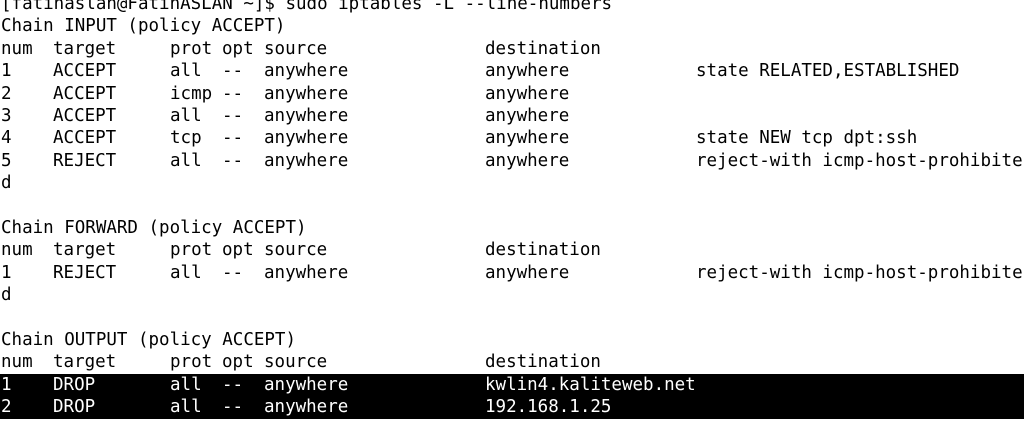  I want to click on chain-title: Chain FORWARD (policy ACCEPT), so click(154, 228).